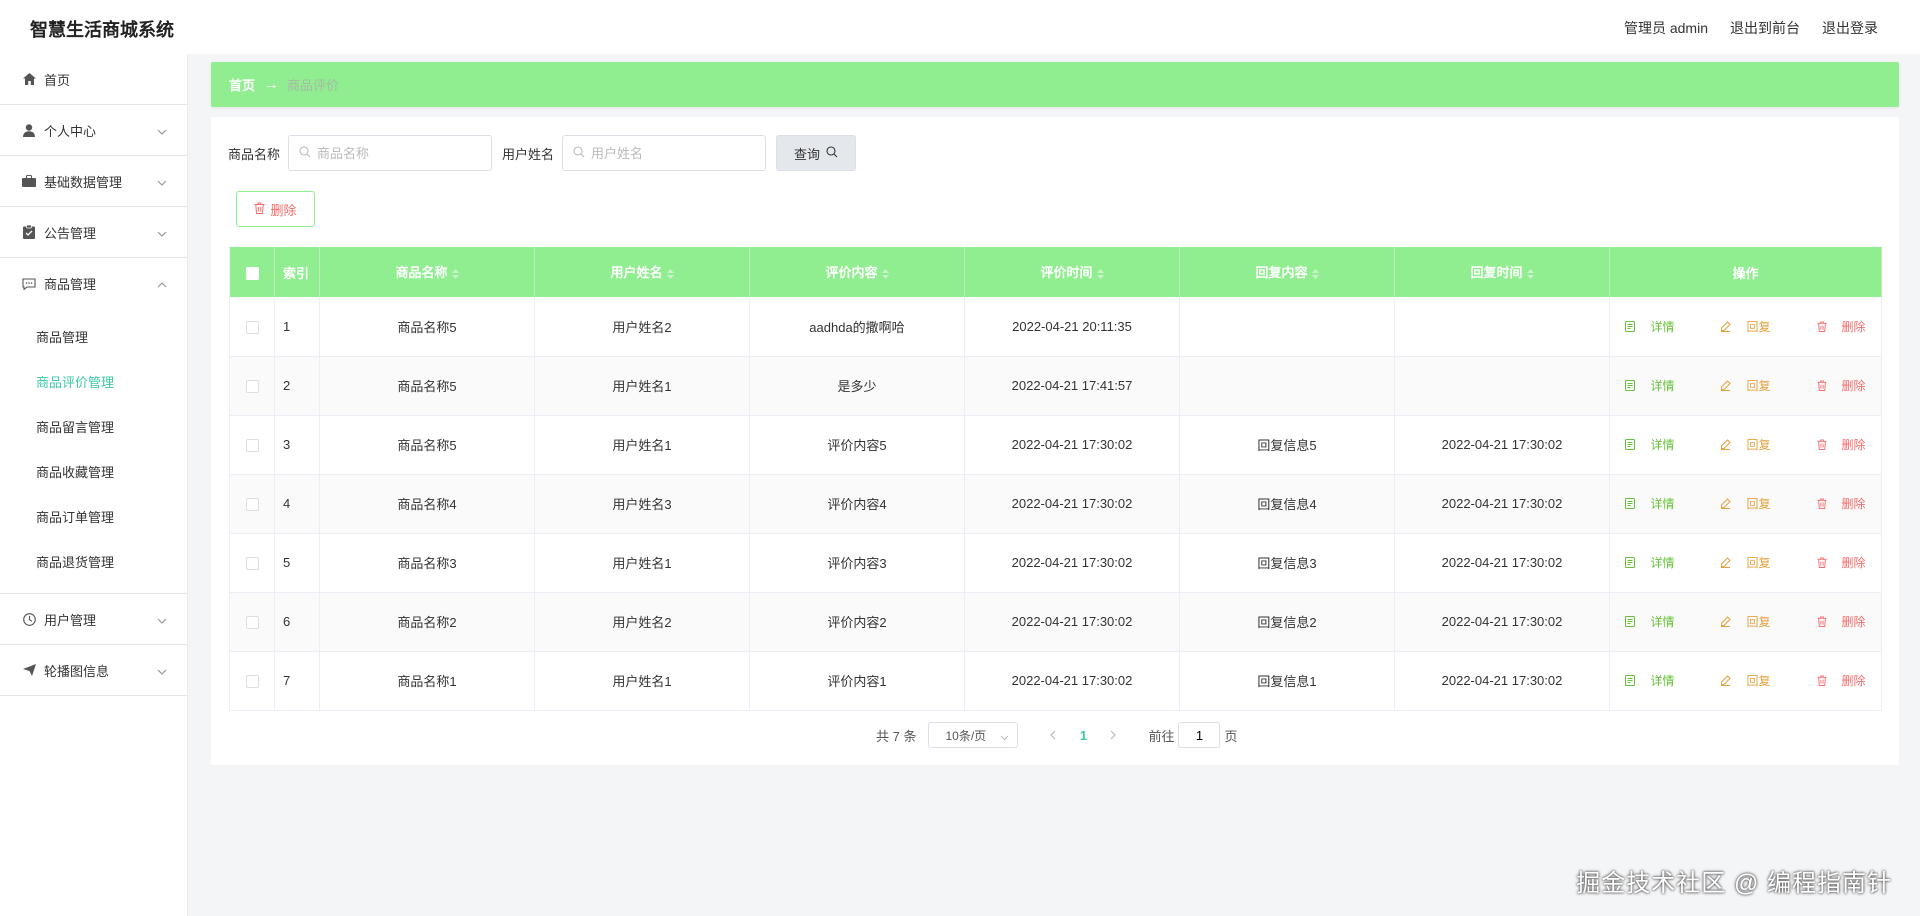 This screenshot has height=916, width=1920. What do you see at coordinates (427, 272) in the screenshot?
I see `header-product-name: 商品名称` at bounding box center [427, 272].